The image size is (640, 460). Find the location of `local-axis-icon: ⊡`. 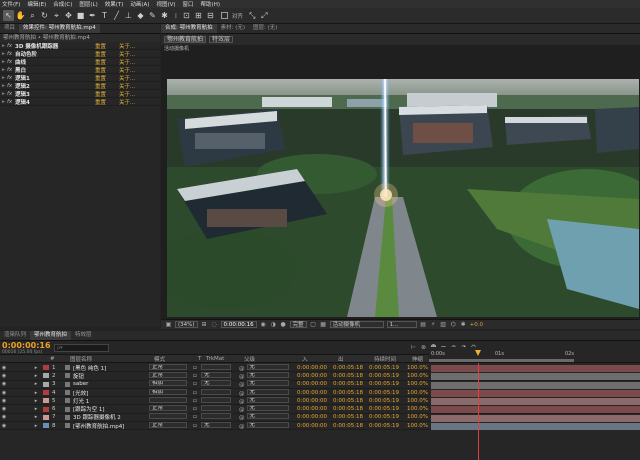

local-axis-icon: ⊡ is located at coordinates (186, 15).